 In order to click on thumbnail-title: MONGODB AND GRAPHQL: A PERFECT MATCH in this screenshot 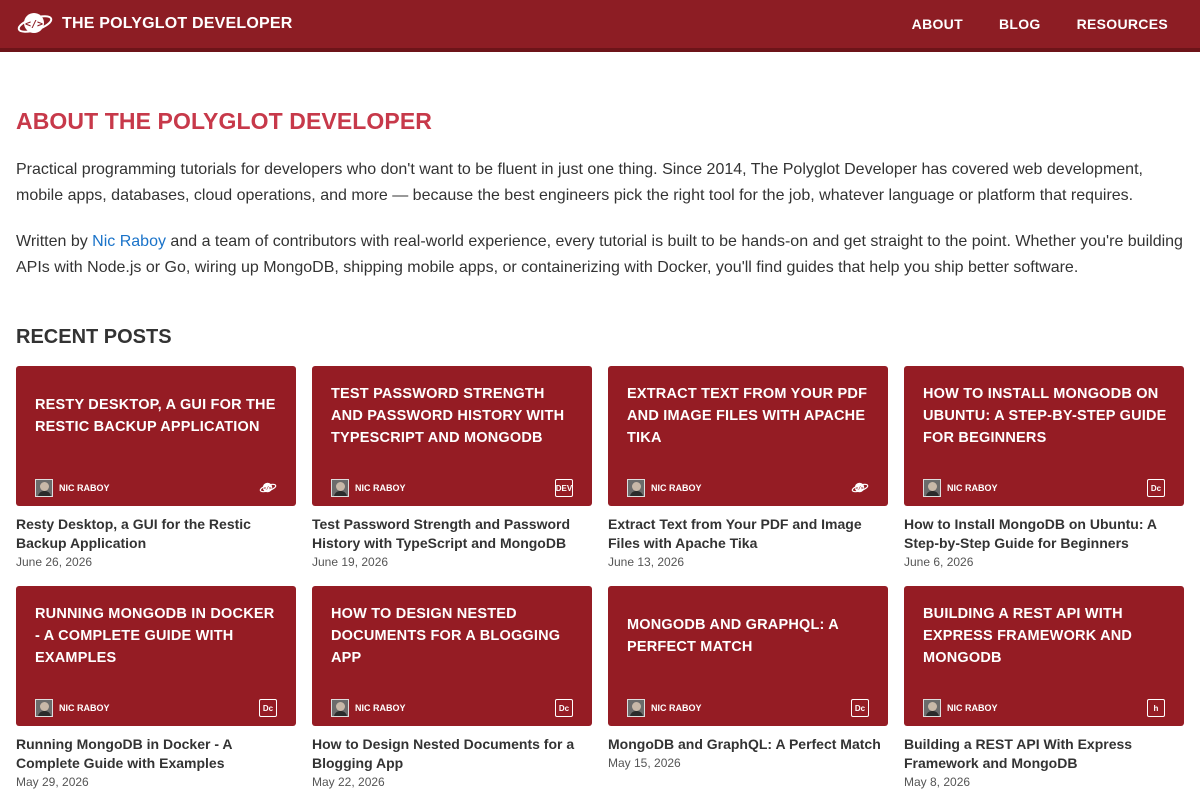, I will do `click(733, 636)`.